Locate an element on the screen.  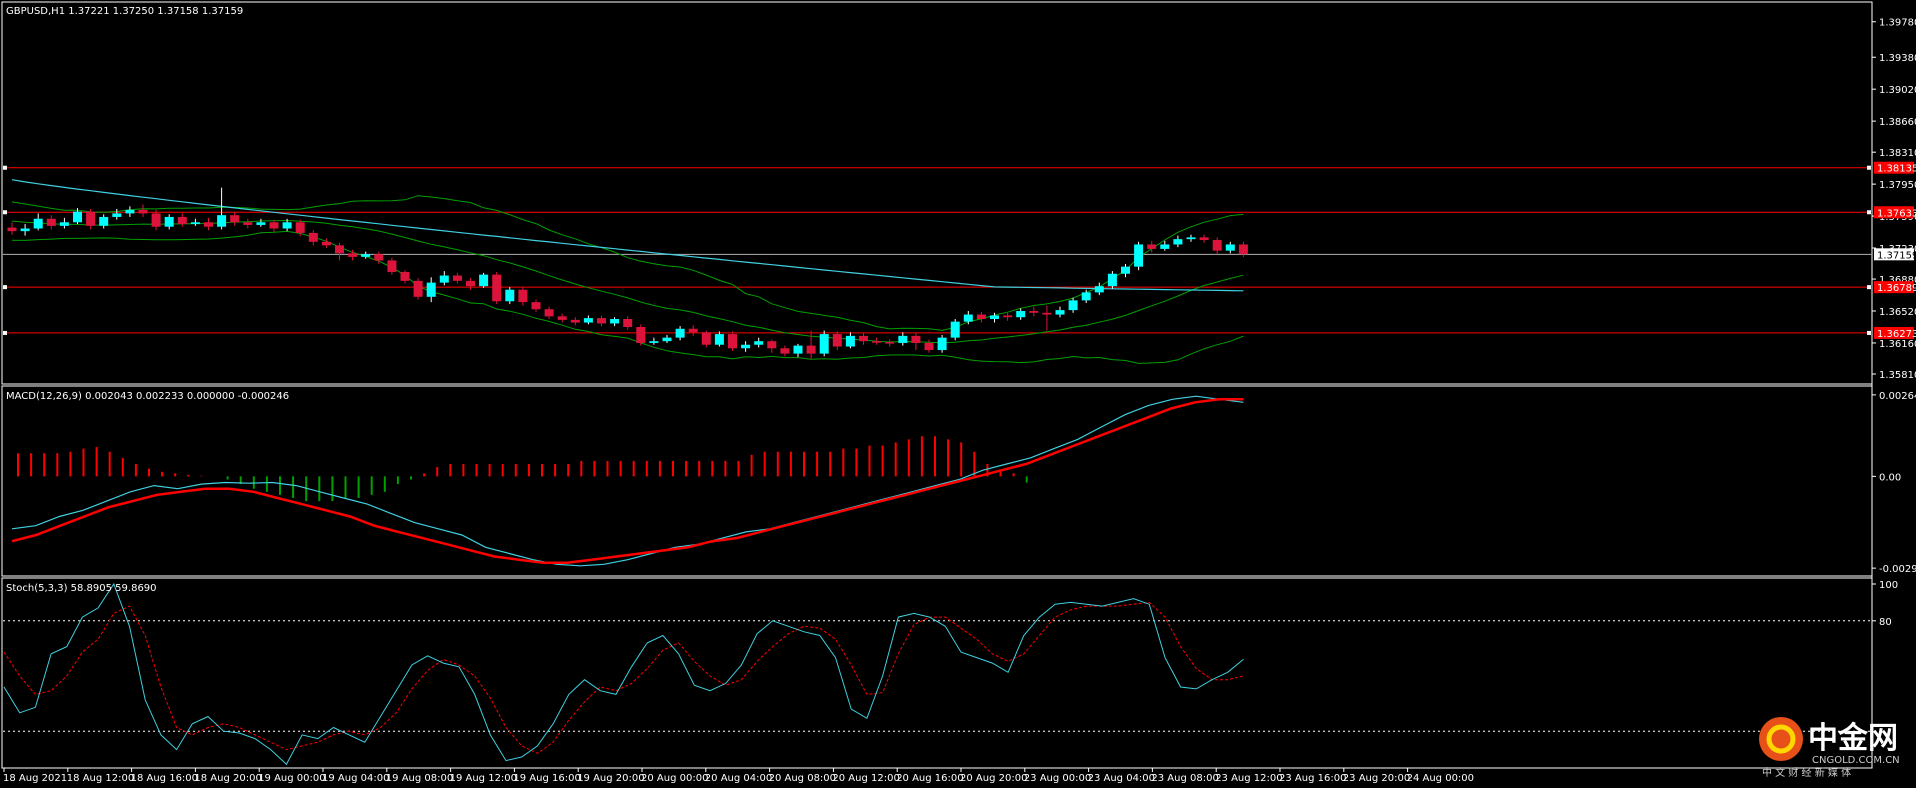
time-tick-label: 19 Aug 08:00 is located at coordinates (419, 778).